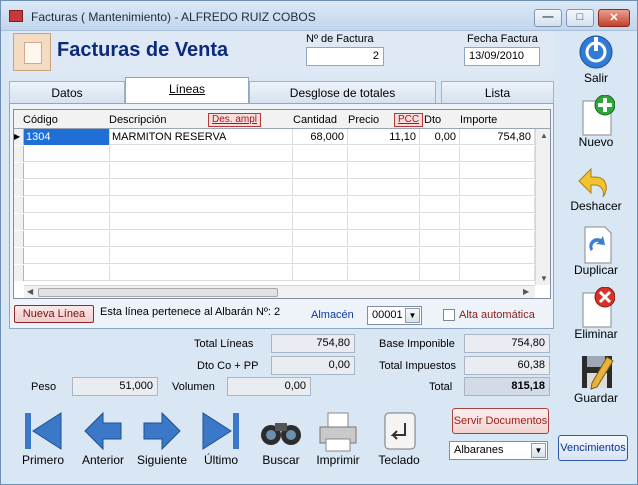 The width and height of the screenshot is (638, 485). Describe the element at coordinates (497, 92) in the screenshot. I see `tab-lista: Lista` at that location.